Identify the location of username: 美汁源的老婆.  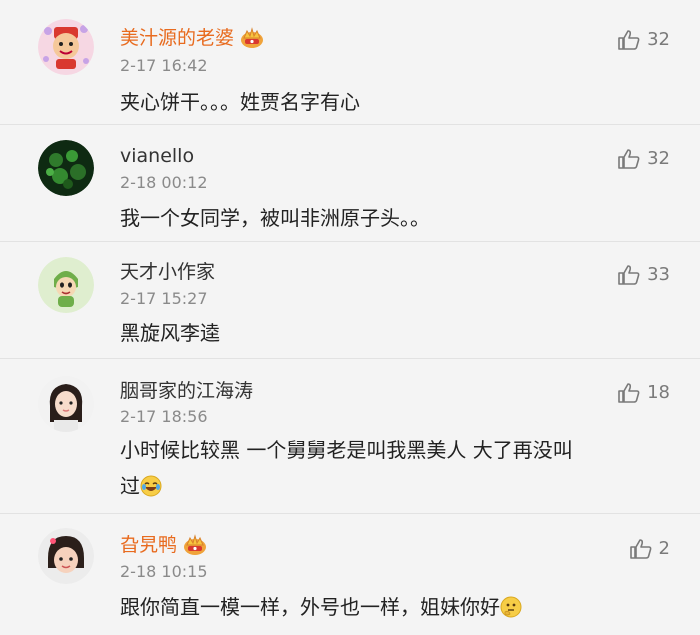
(177, 38).